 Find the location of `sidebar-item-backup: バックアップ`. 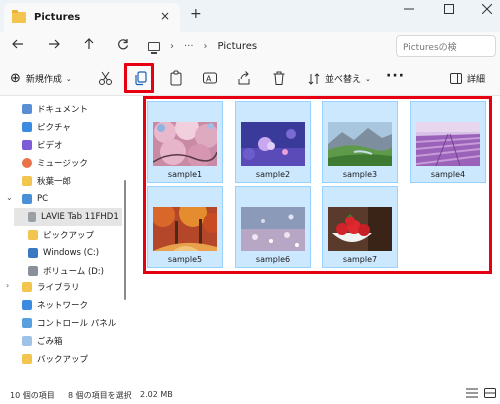

sidebar-item-backup: バックアップ is located at coordinates (55, 359).